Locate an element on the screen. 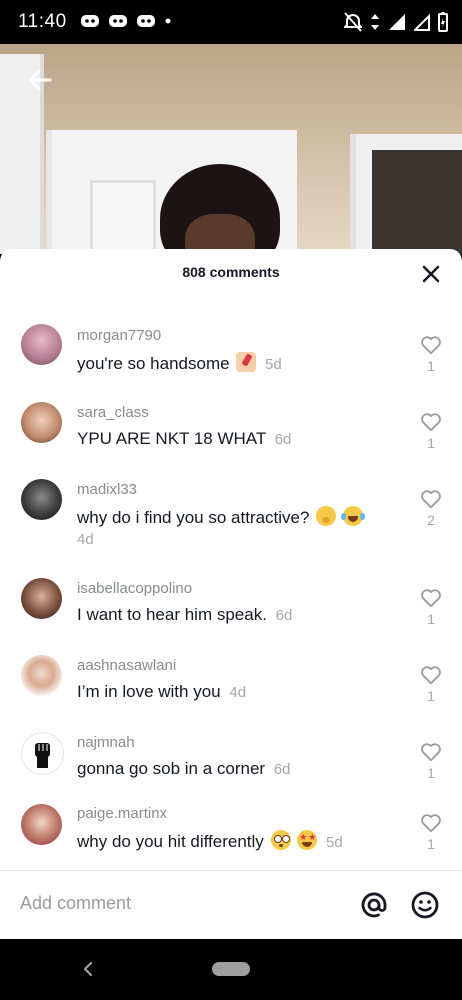 This screenshot has height=1000, width=462. comment-text: I want to hear him speak. 6d is located at coordinates (184, 615).